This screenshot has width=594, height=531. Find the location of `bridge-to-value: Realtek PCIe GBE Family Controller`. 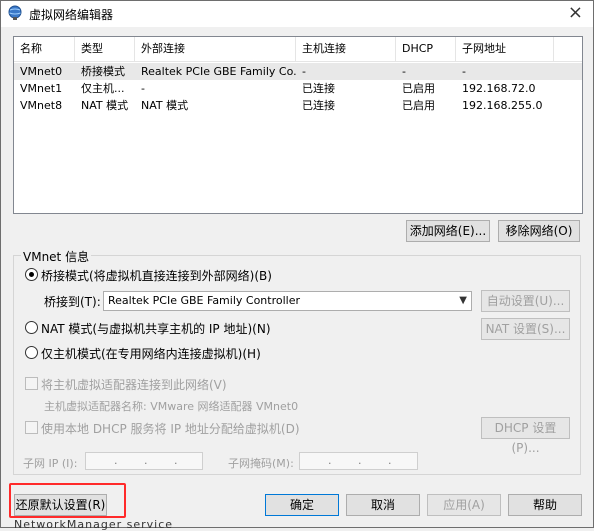

bridge-to-value: Realtek PCIe GBE Family Controller is located at coordinates (204, 300).